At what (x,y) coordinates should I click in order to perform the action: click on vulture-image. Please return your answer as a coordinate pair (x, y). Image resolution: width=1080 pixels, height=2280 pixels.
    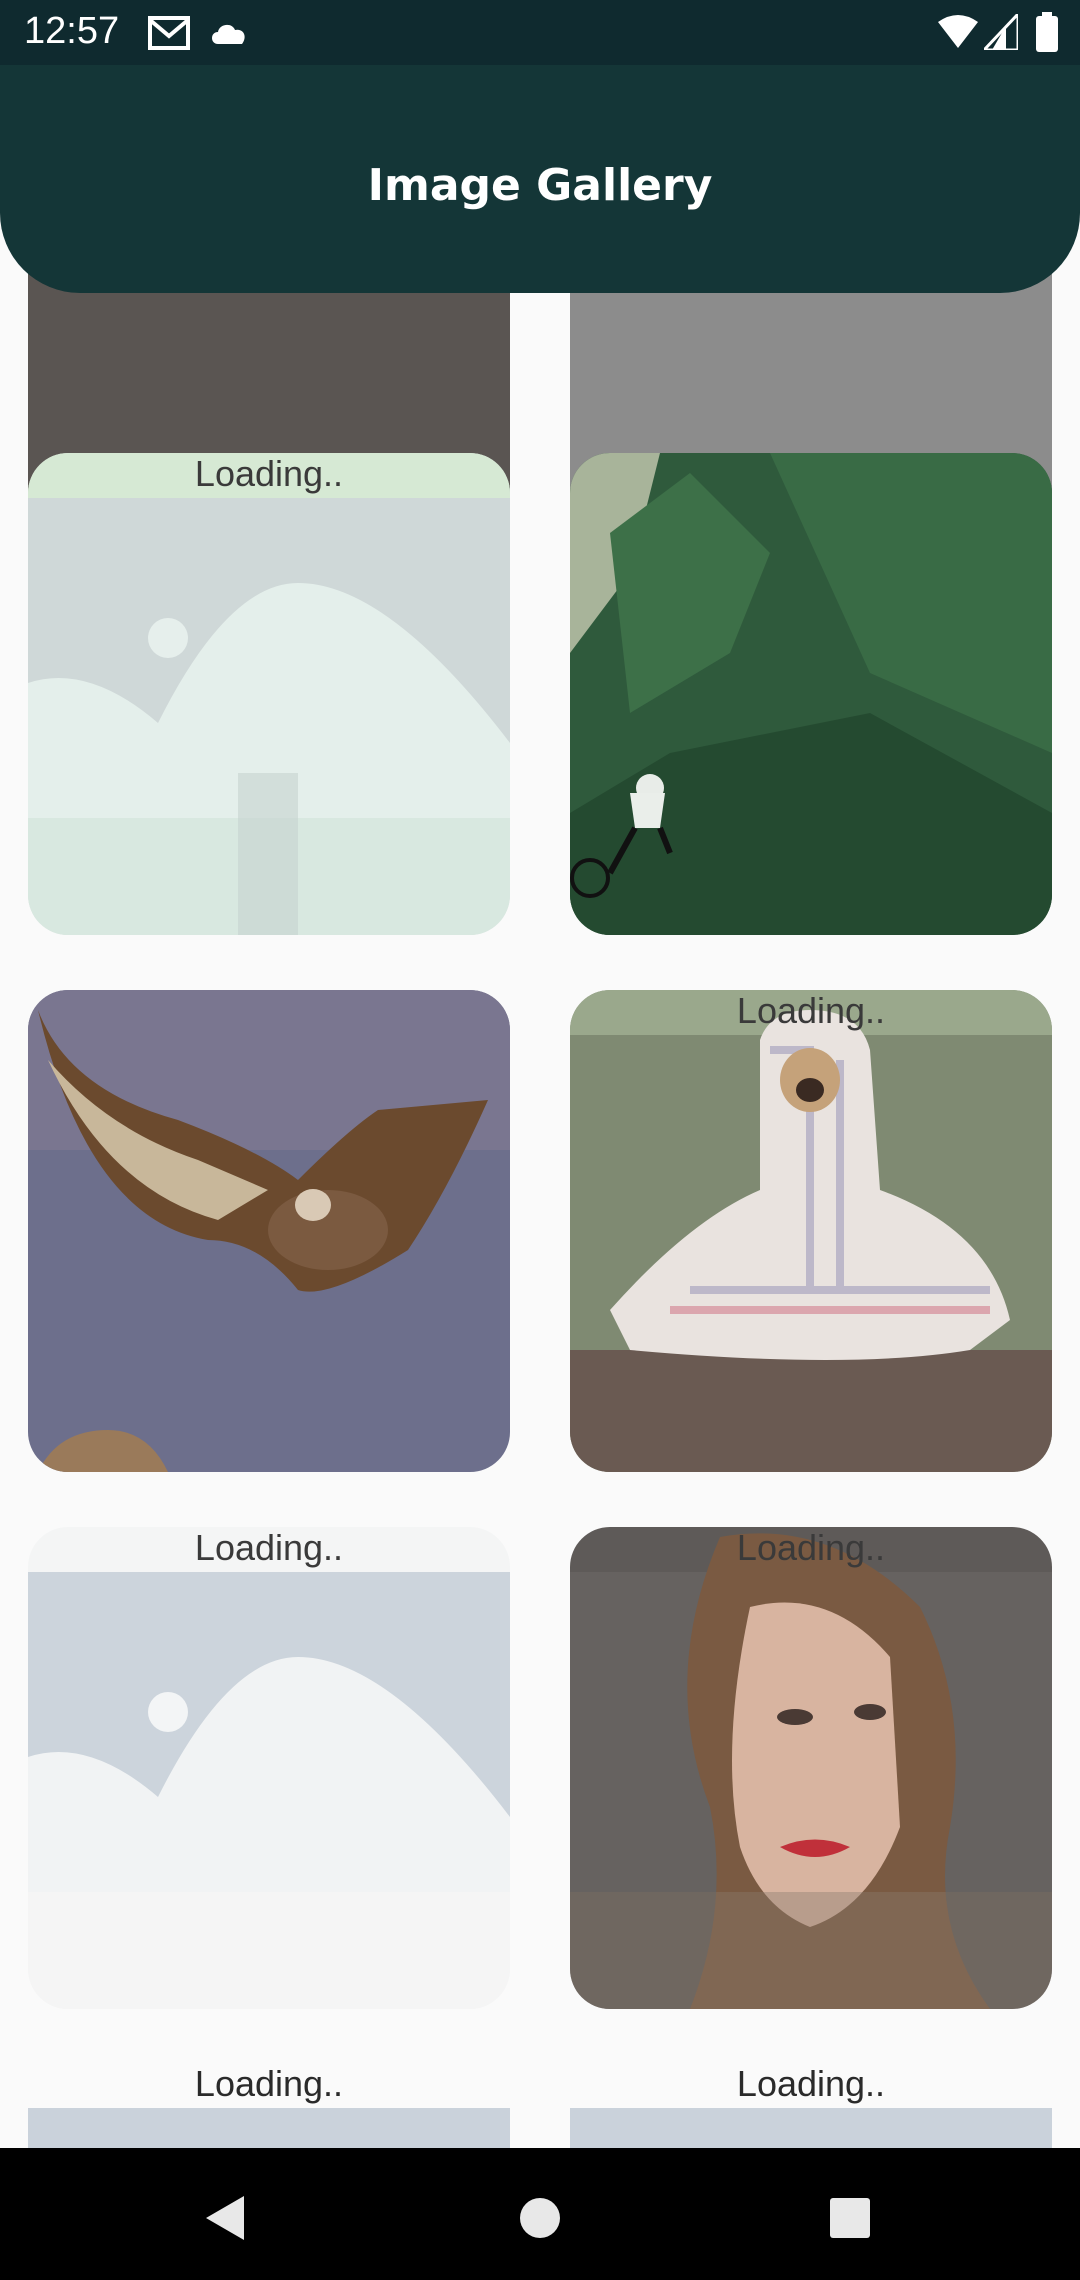
    Looking at the image, I should click on (269, 1231).